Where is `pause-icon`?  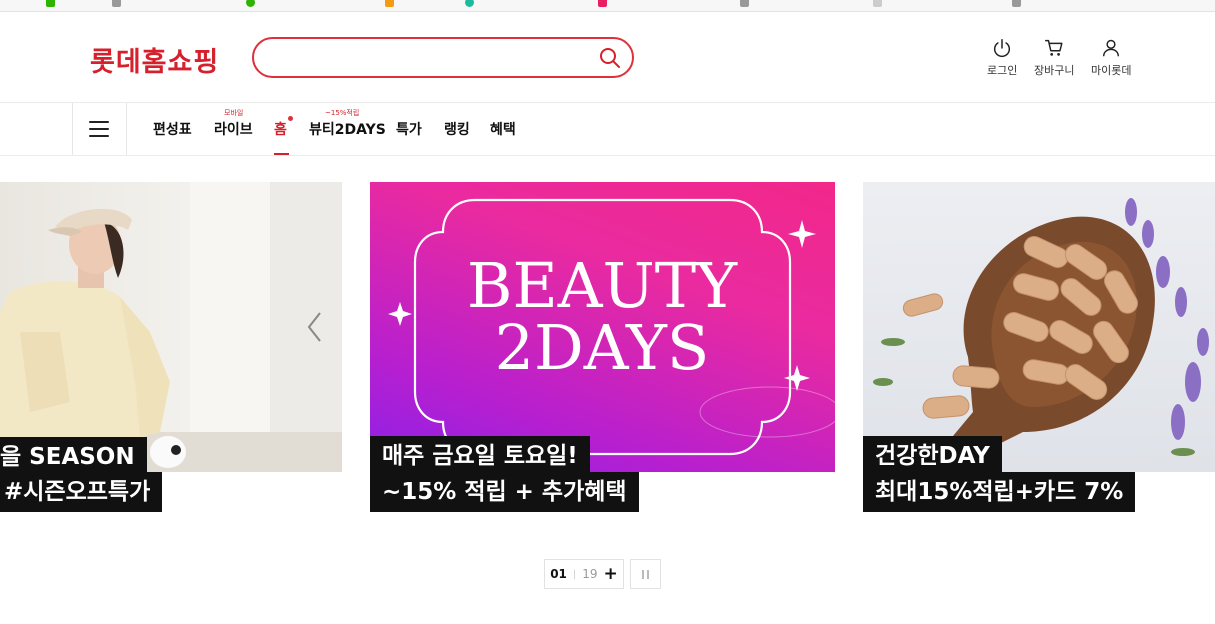 pause-icon is located at coordinates (643, 574).